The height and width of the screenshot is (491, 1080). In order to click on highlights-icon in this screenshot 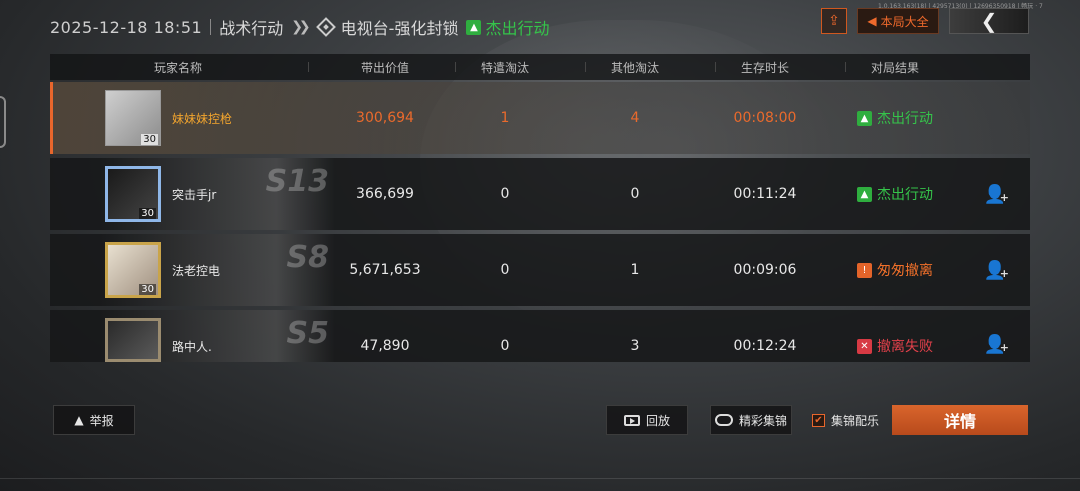, I will do `click(723, 420)`.